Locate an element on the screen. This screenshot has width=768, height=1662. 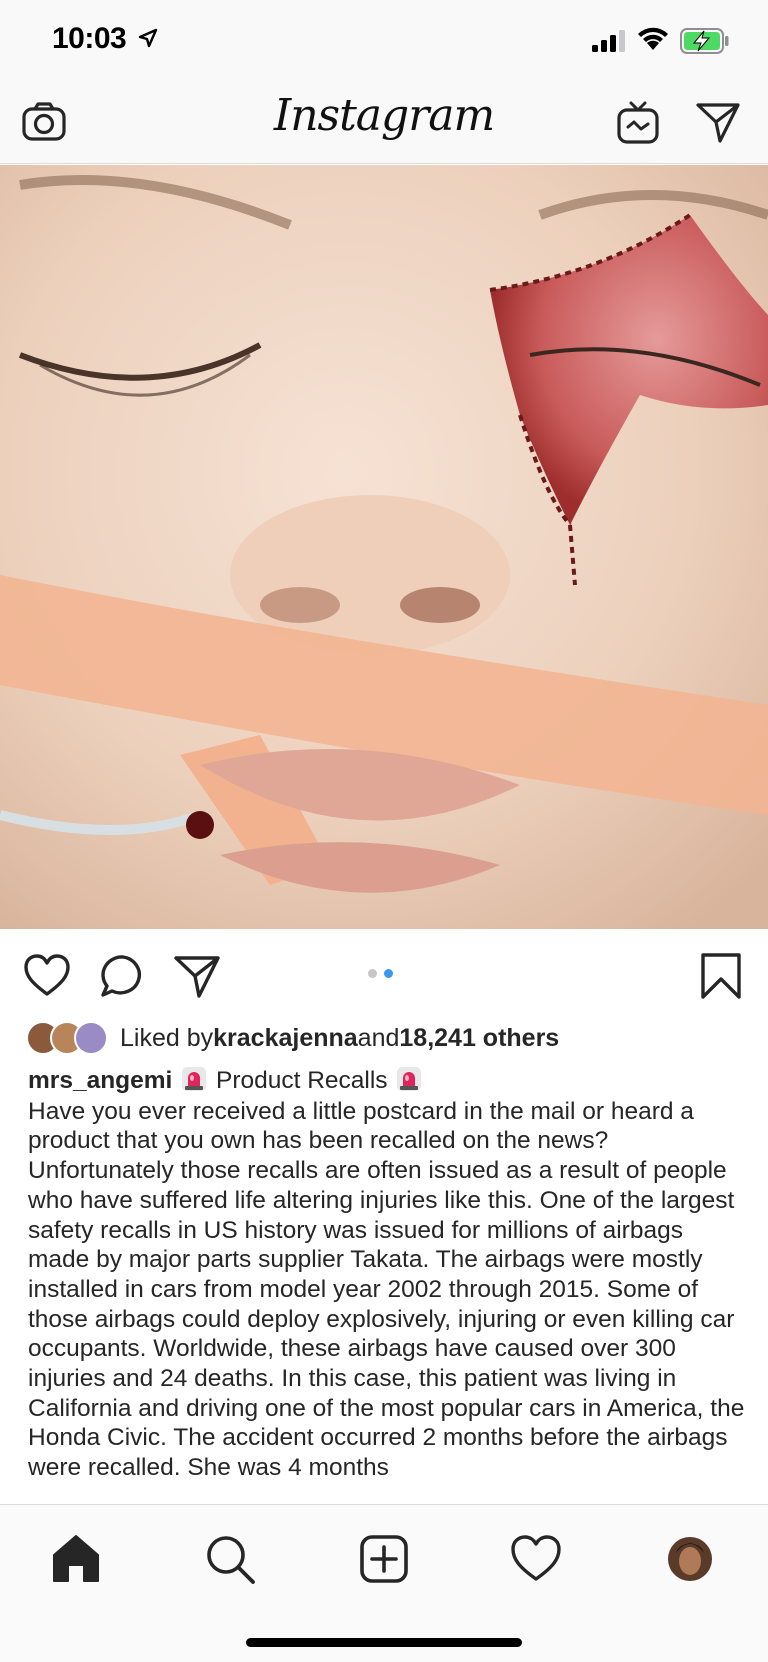
caption-headline: Product Recalls is located at coordinates (301, 1080).